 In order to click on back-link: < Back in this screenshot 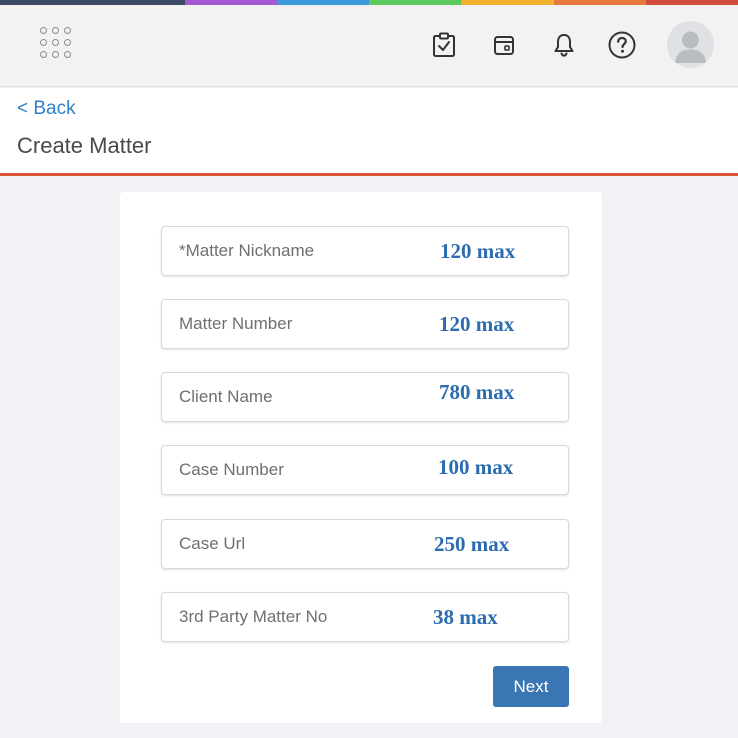, I will do `click(46, 109)`.